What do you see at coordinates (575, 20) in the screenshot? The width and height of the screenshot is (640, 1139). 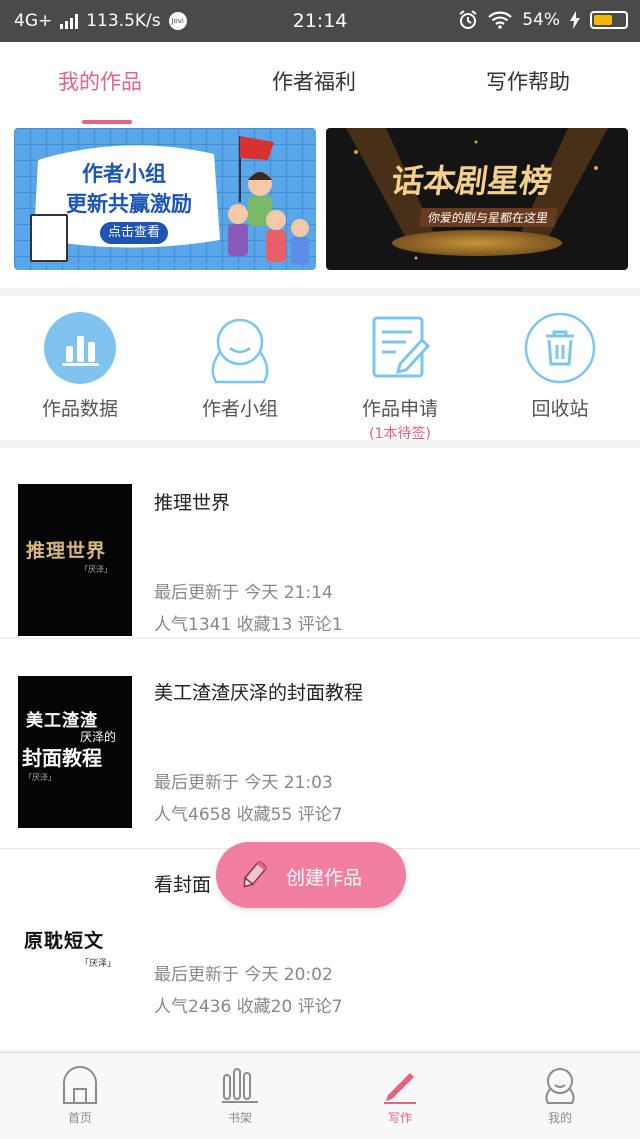 I see `charging-icon` at bounding box center [575, 20].